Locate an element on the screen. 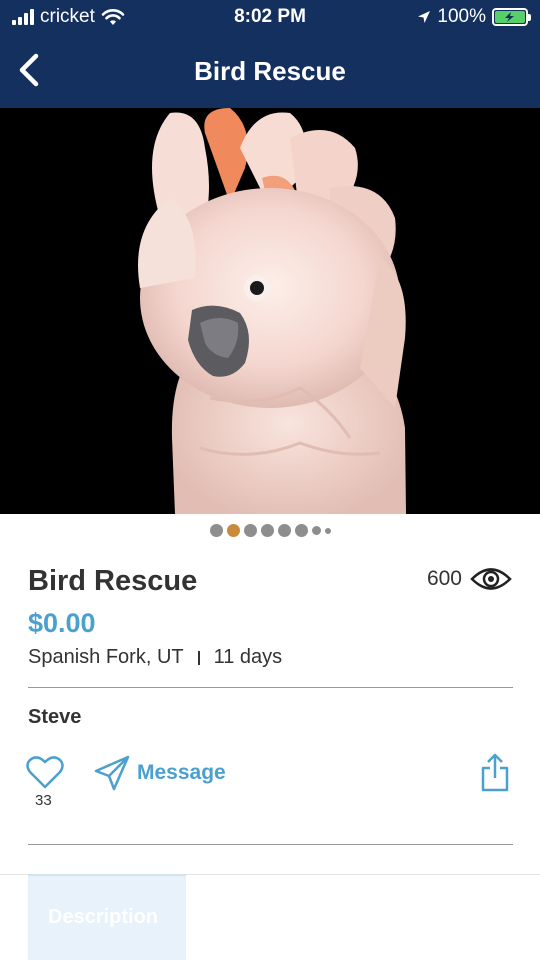  eye-icon is located at coordinates (491, 579).